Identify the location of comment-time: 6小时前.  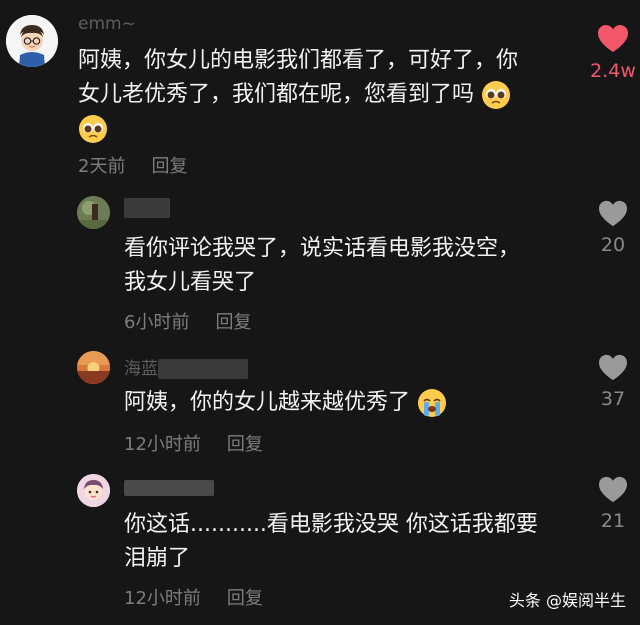
(157, 322).